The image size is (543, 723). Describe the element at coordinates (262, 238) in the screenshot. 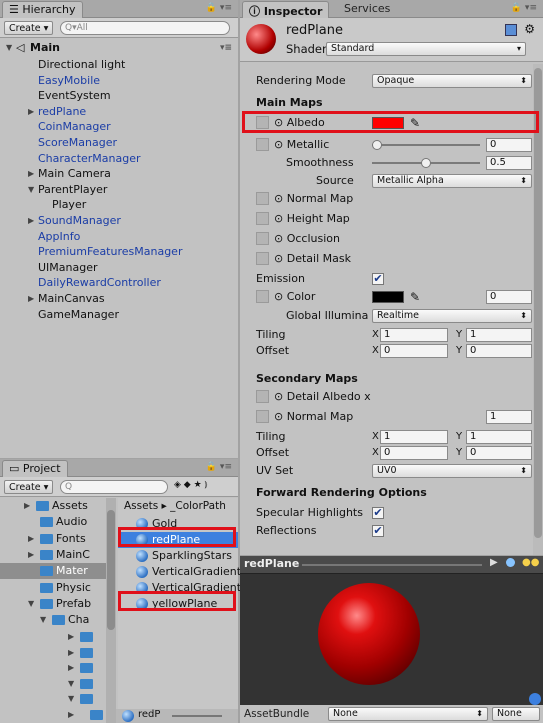

I see `occlusion-texture-slot` at that location.